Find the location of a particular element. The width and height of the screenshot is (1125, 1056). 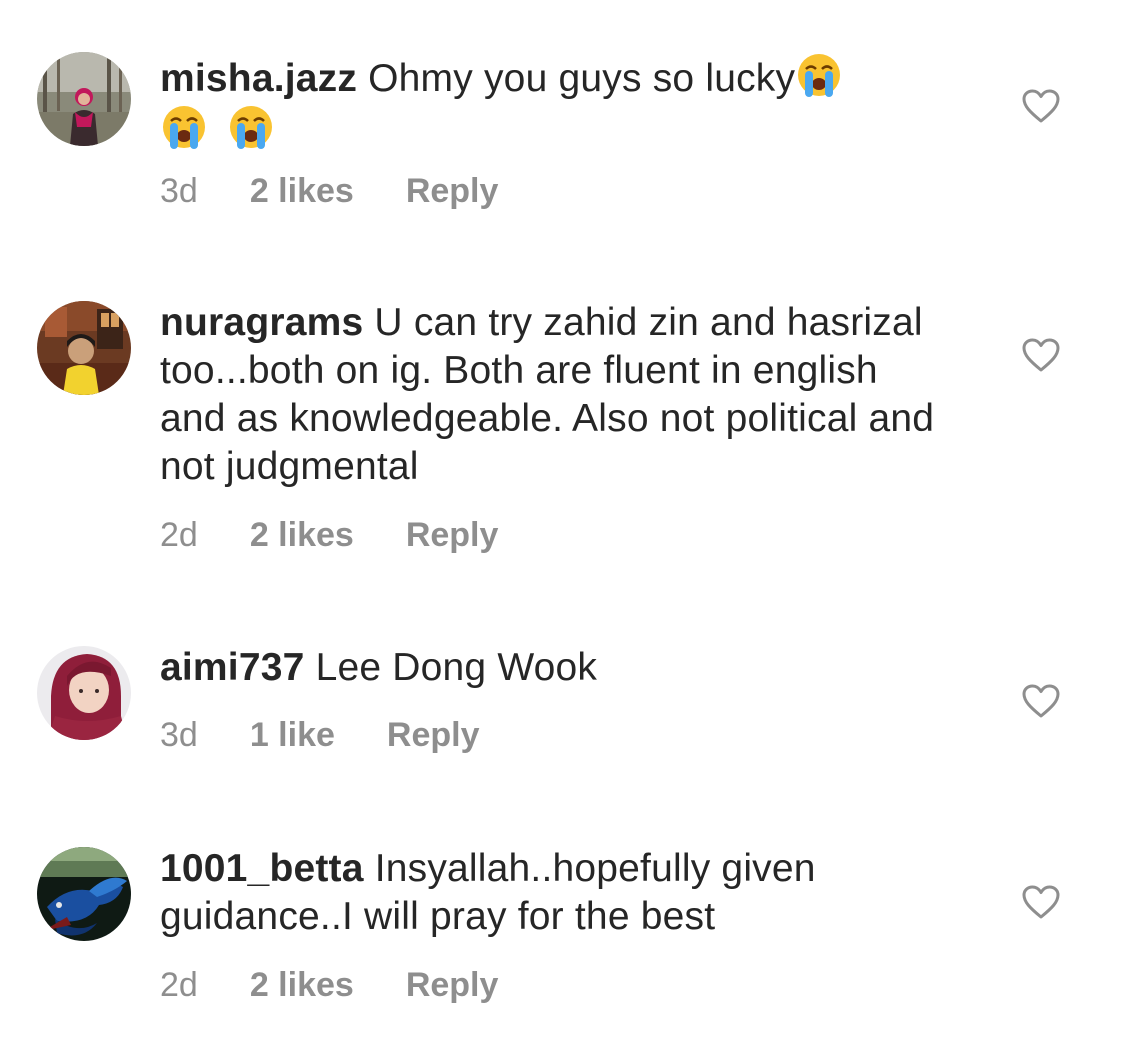

comment-username: nuragrams is located at coordinates (261, 322).